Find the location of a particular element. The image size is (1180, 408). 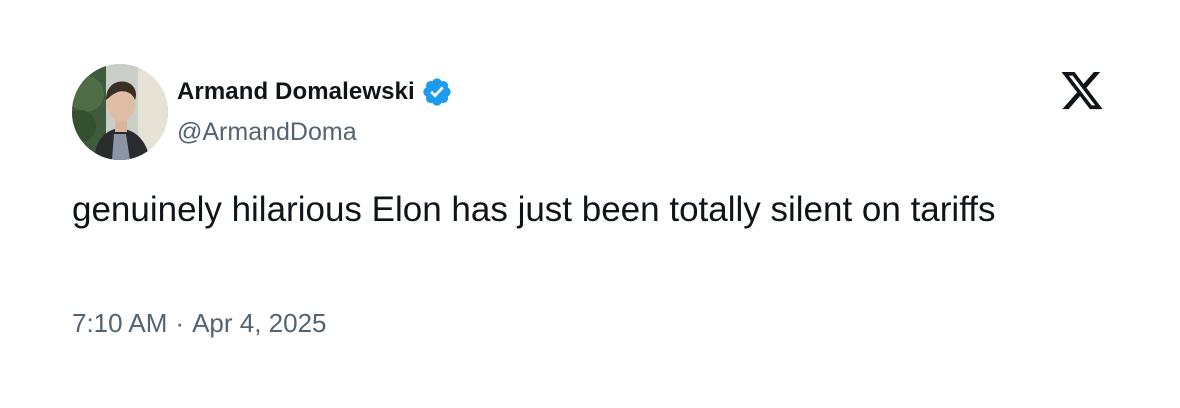

x-logo-icon is located at coordinates (1082, 92).